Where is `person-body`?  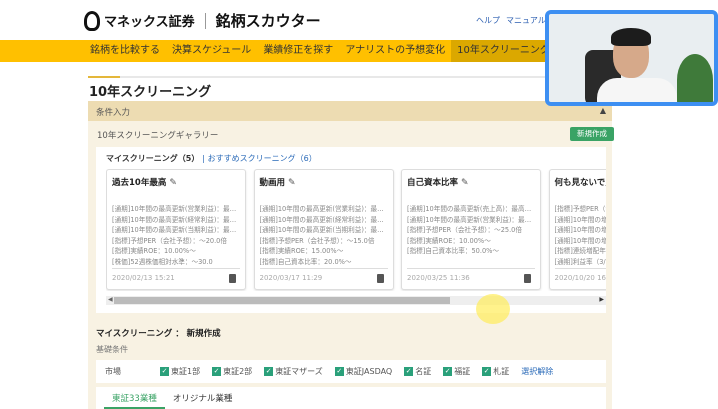
person-body is located at coordinates (637, 90).